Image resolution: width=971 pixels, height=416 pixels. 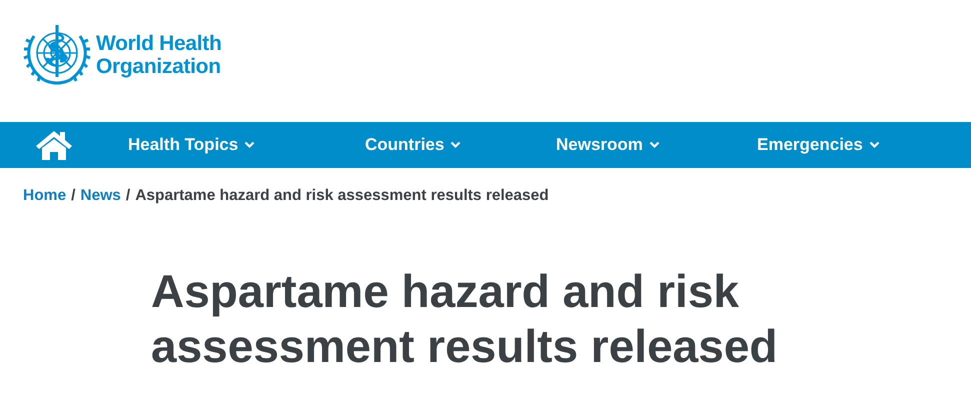 I want to click on breadcrumb-link: News, so click(x=100, y=196).